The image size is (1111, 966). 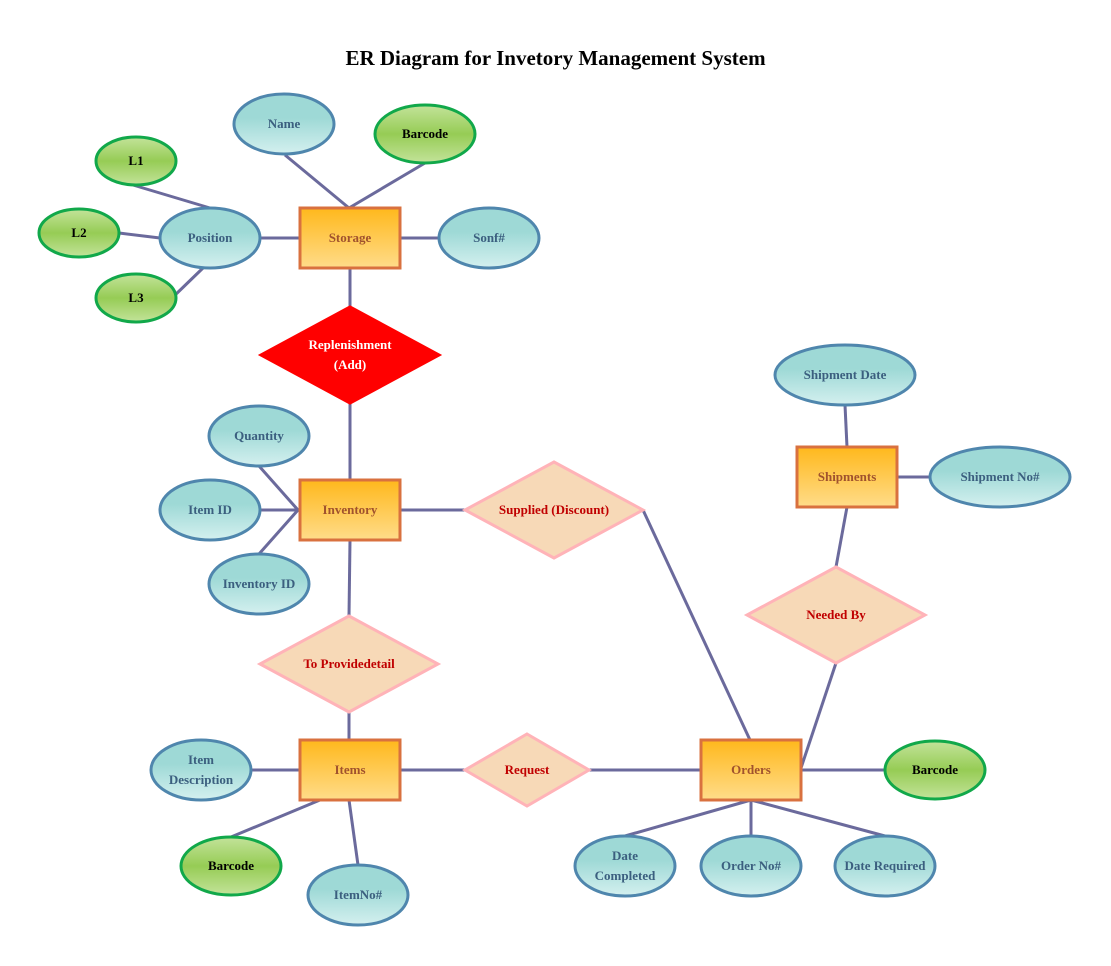 I want to click on attribute-label: L1, so click(x=135, y=160).